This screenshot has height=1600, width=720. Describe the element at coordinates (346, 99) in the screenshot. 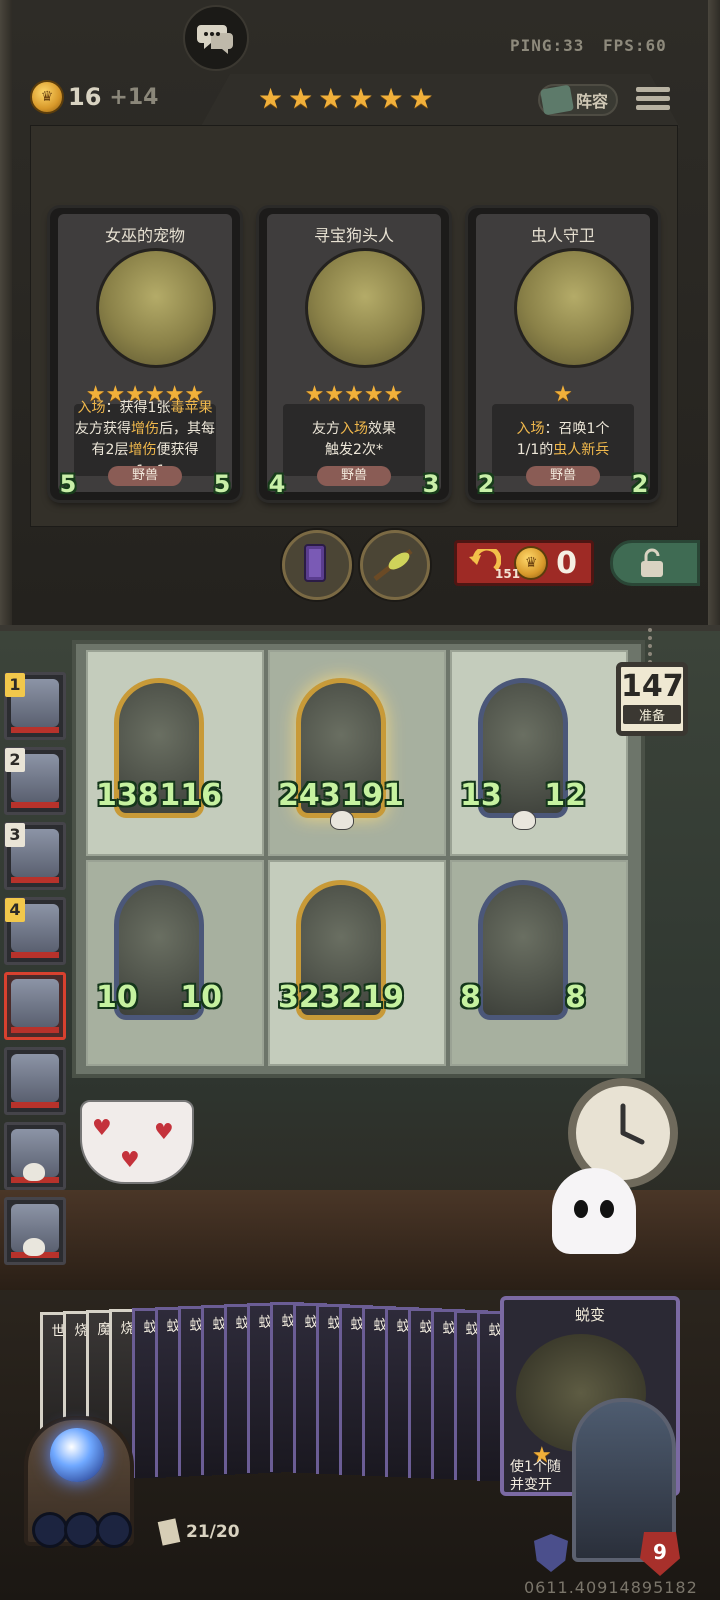

I see `tavern-tier-stars: ★ ★ ★ ★ ★ ★` at that location.